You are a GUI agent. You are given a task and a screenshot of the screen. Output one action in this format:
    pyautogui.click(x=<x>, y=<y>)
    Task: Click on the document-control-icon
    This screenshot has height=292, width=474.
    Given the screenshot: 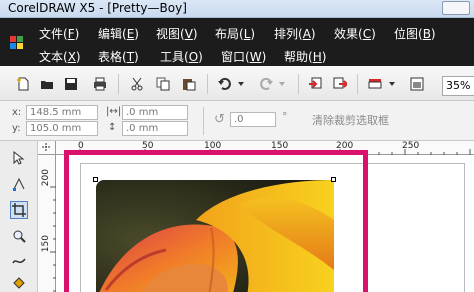 What is the action you would take?
    pyautogui.click(x=17, y=43)
    